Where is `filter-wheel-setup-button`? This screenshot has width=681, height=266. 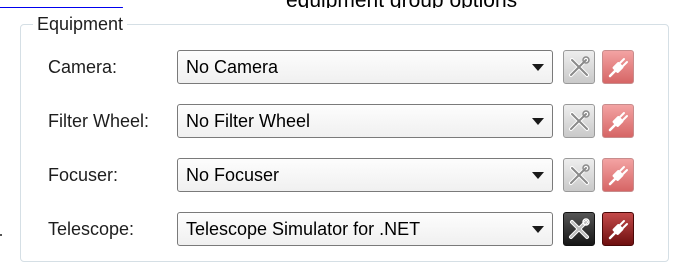
filter-wheel-setup-button is located at coordinates (579, 121).